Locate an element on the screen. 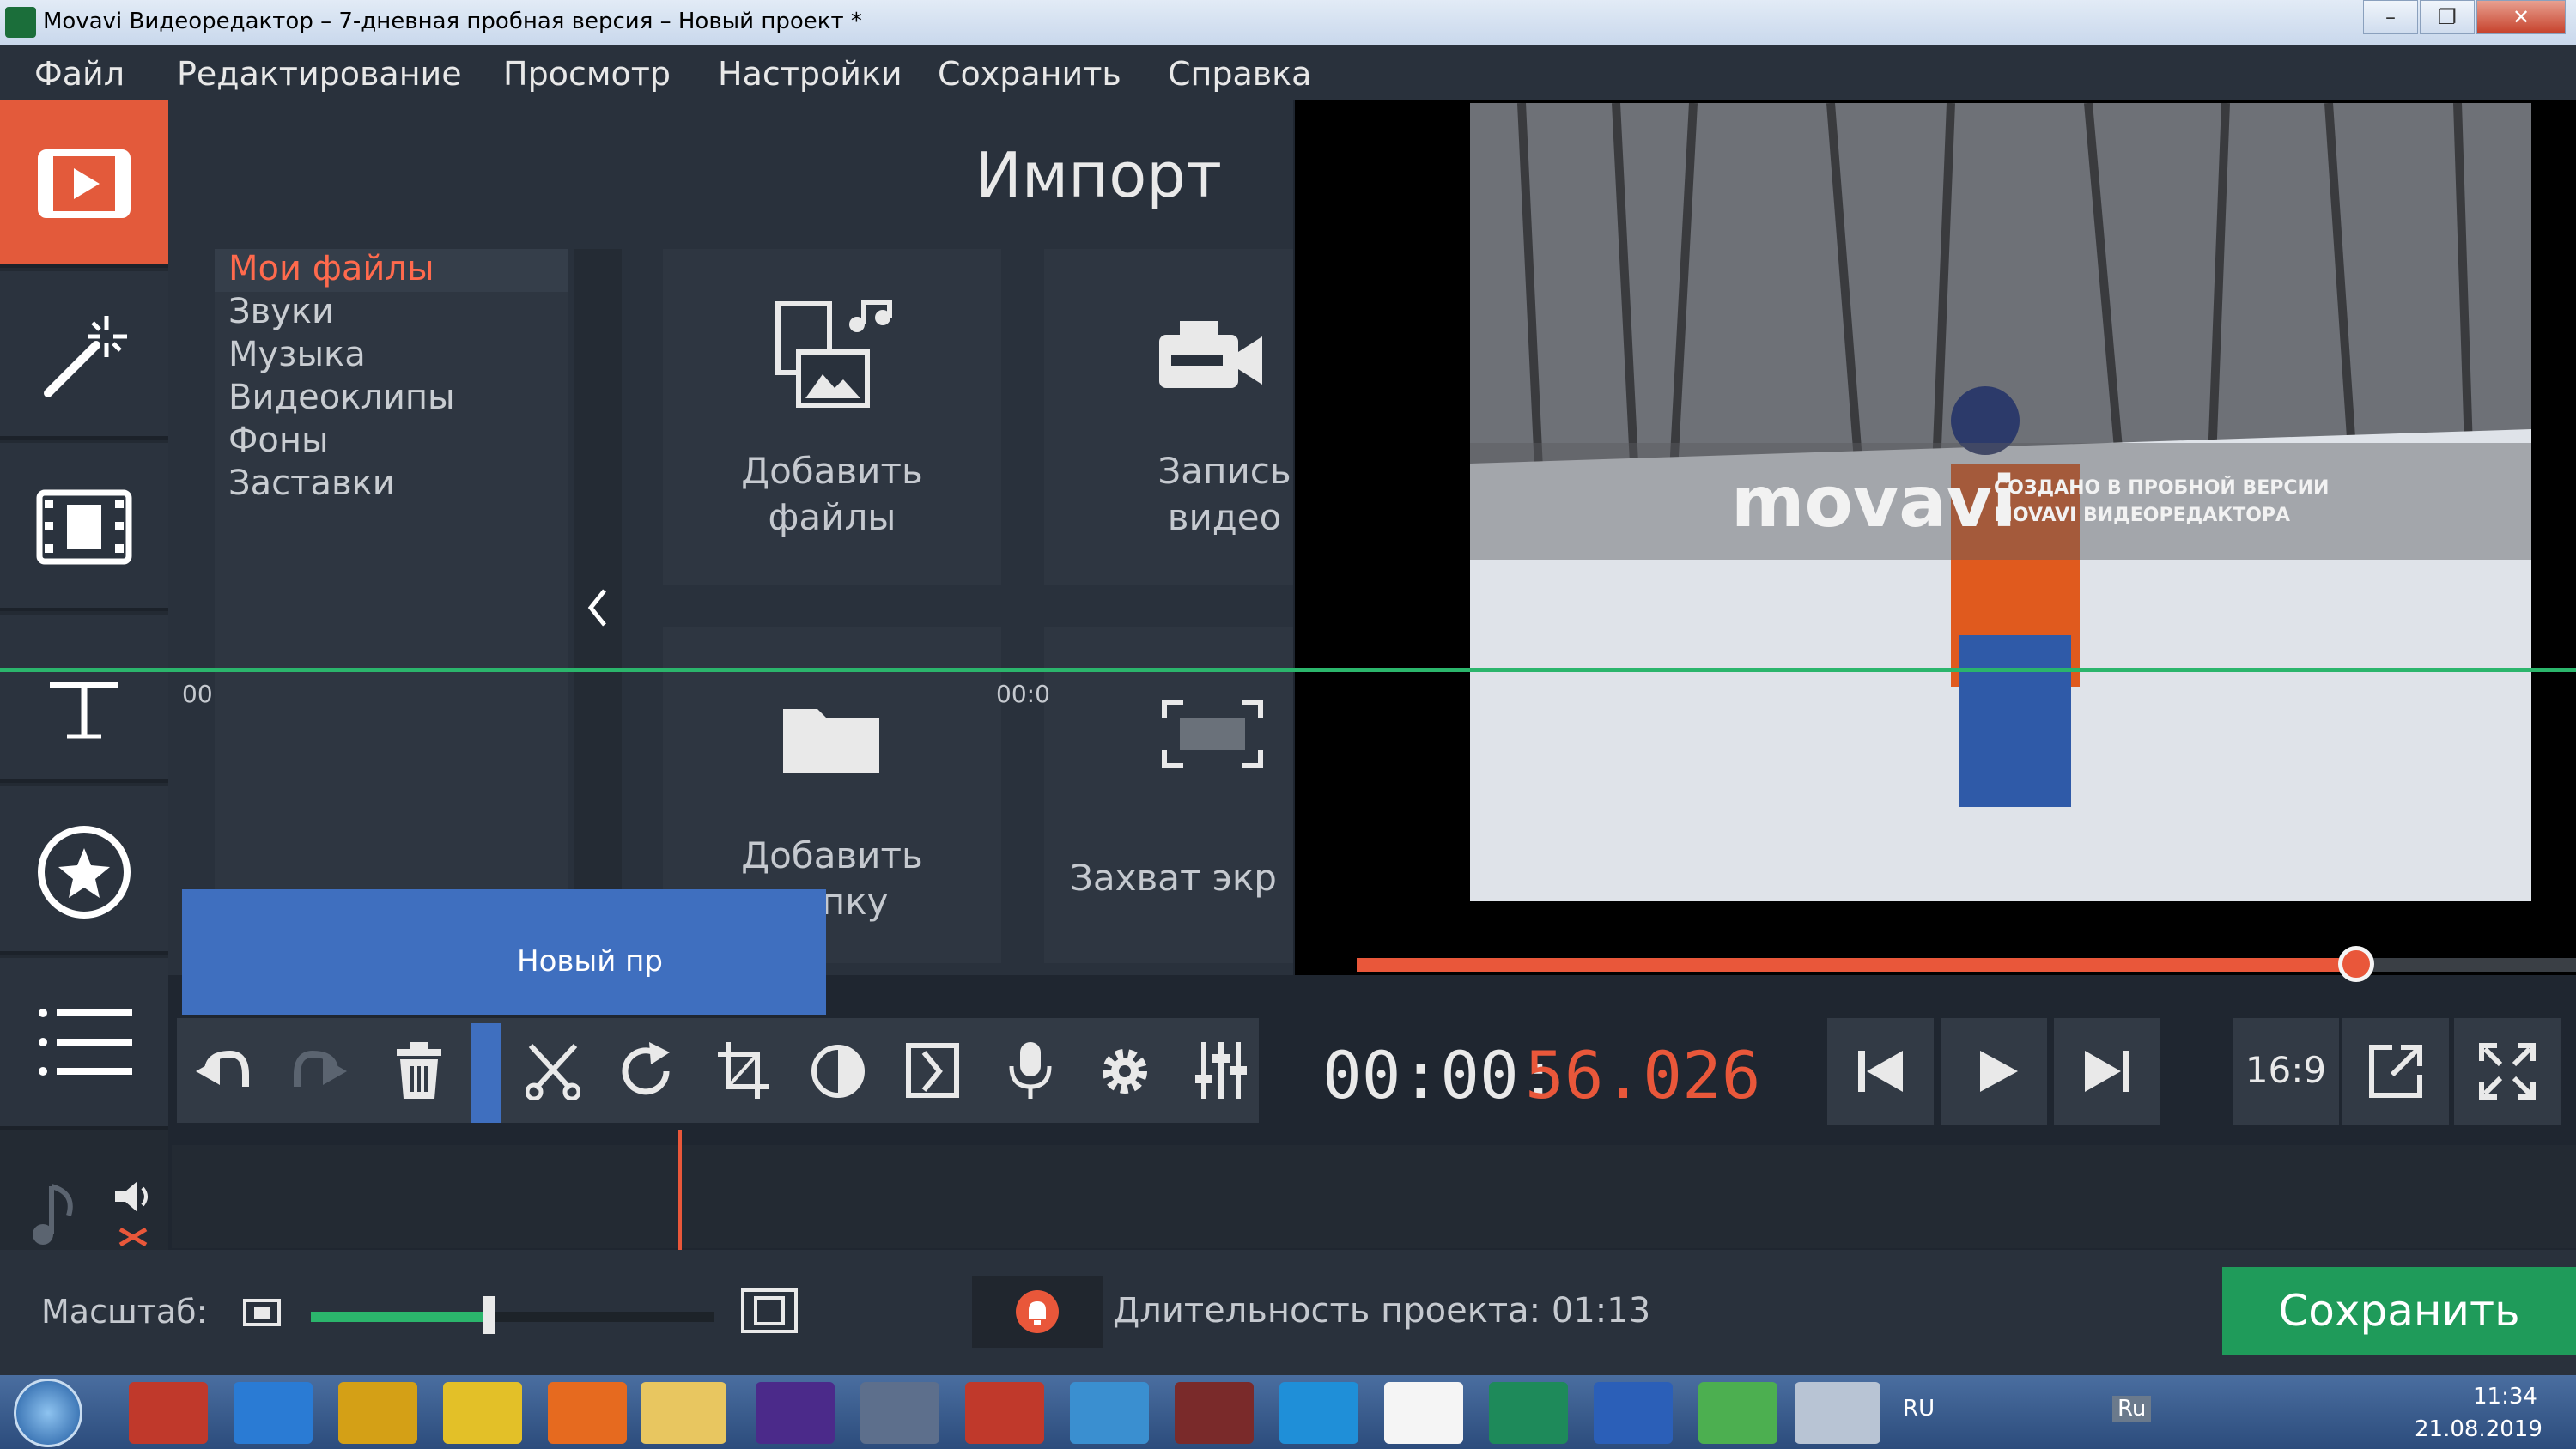  seek-handle is located at coordinates (2356, 964).